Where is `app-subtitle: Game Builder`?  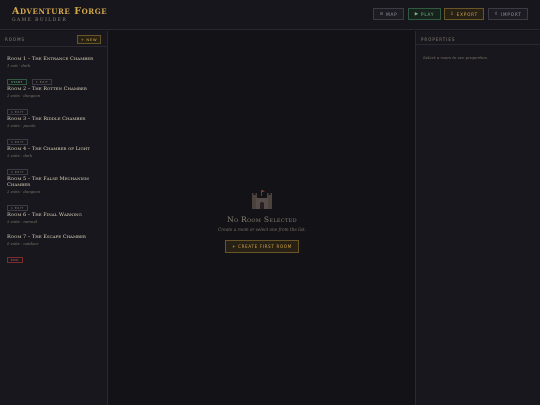 app-subtitle: Game Builder is located at coordinates (40, 20).